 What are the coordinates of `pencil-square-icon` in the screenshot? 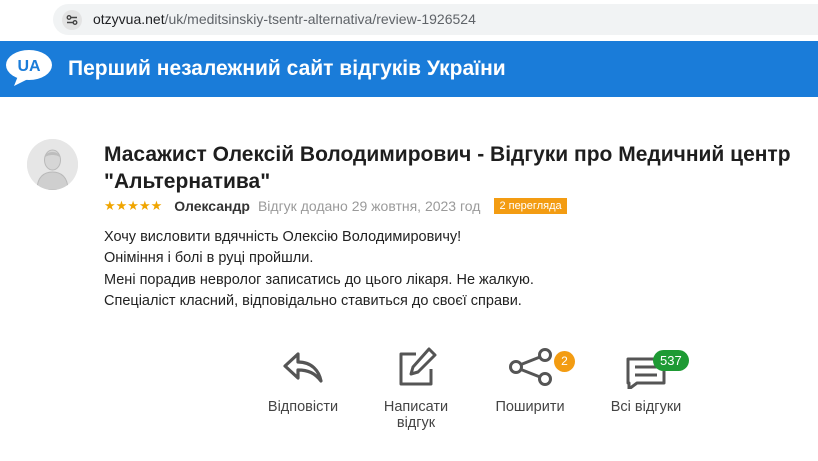 It's located at (418, 366).